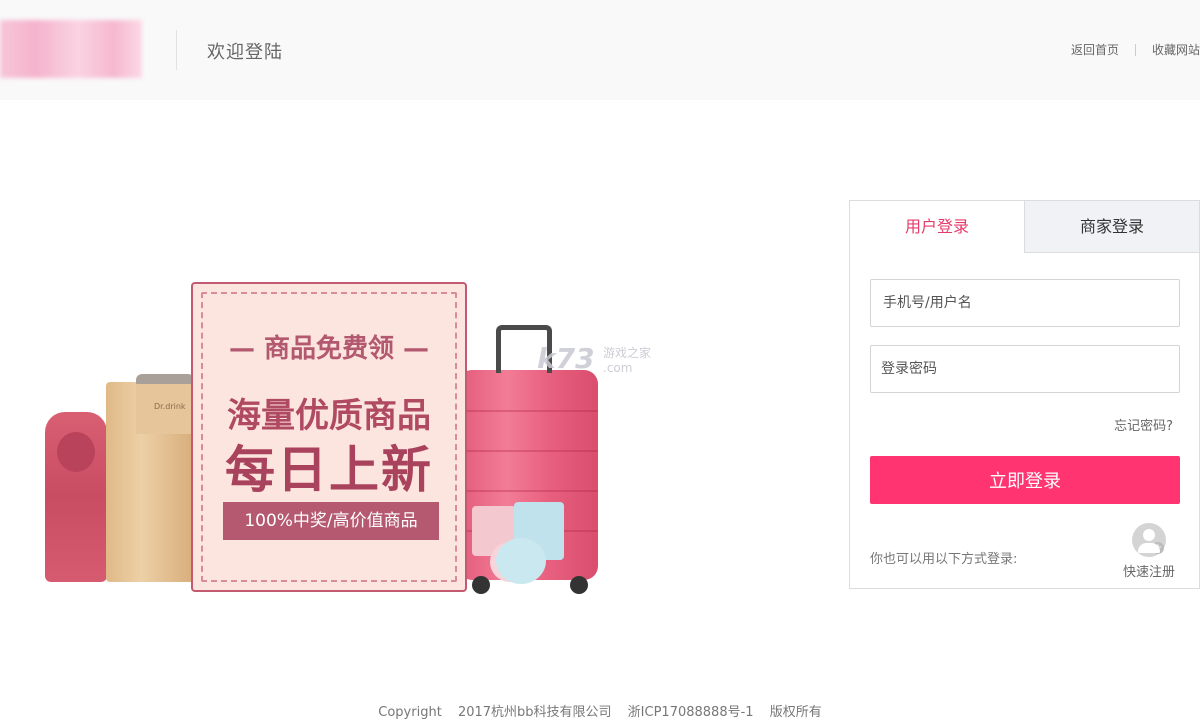  Describe the element at coordinates (170, 406) in the screenshot. I see `machine-brand-text: Dr.drink` at that location.